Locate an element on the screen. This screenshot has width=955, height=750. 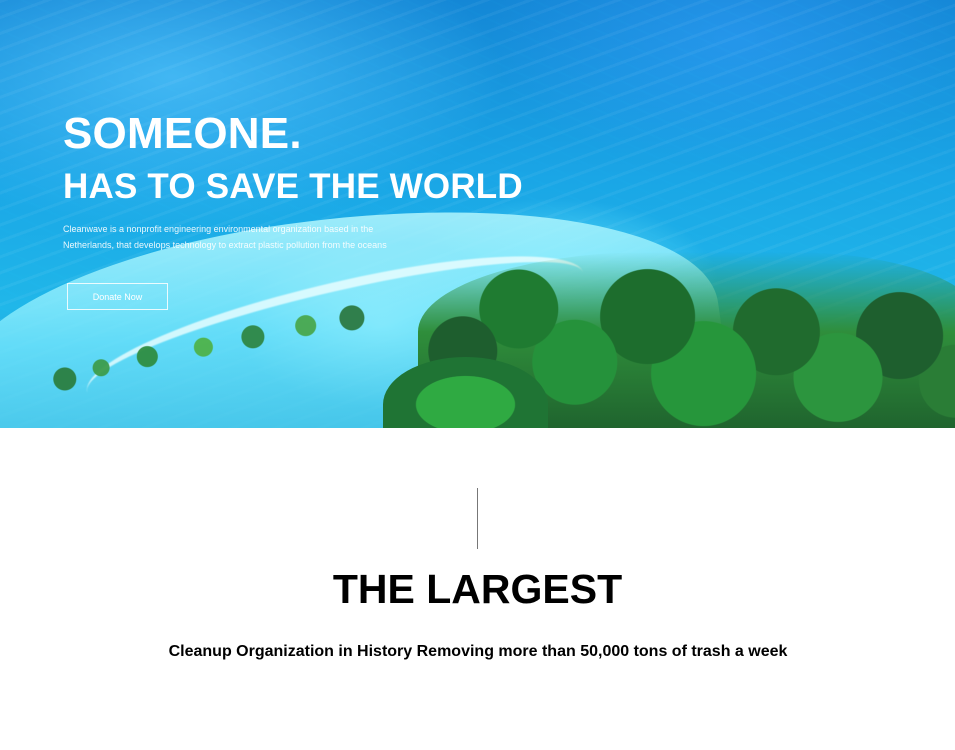
donate-now-button: Donate Now is located at coordinates (117, 296).